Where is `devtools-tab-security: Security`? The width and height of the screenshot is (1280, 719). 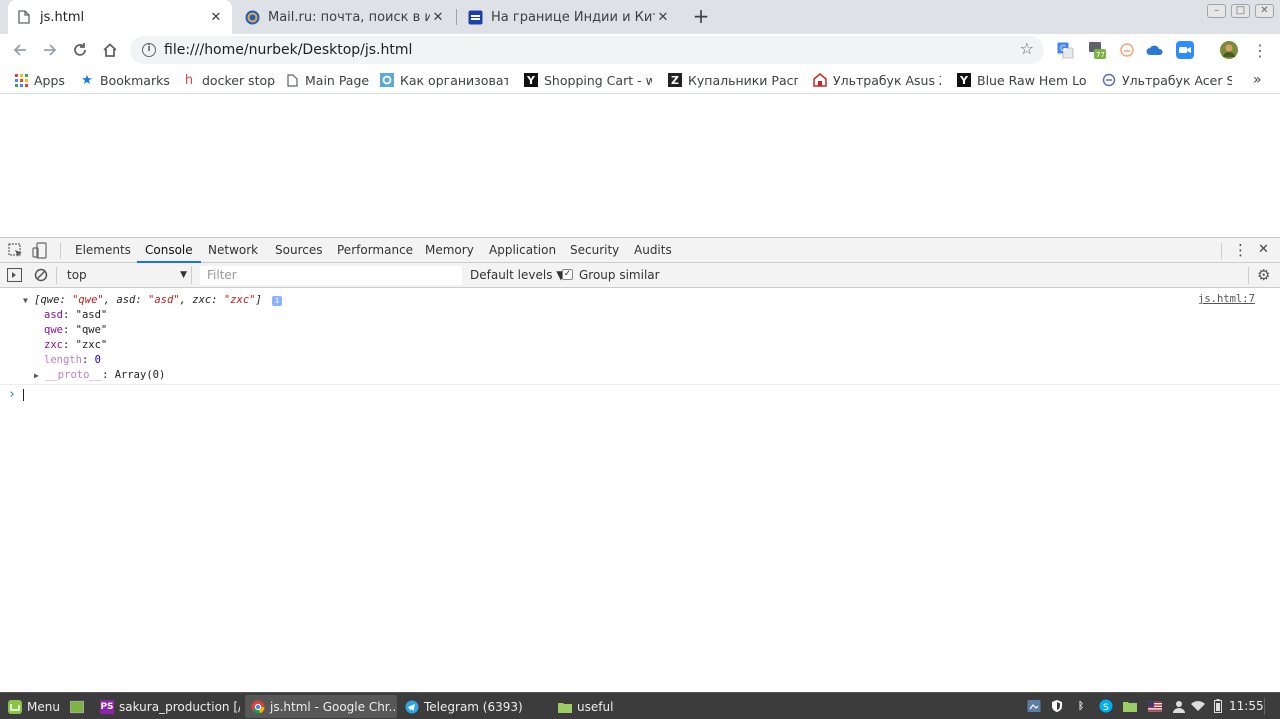 devtools-tab-security: Security is located at coordinates (594, 250).